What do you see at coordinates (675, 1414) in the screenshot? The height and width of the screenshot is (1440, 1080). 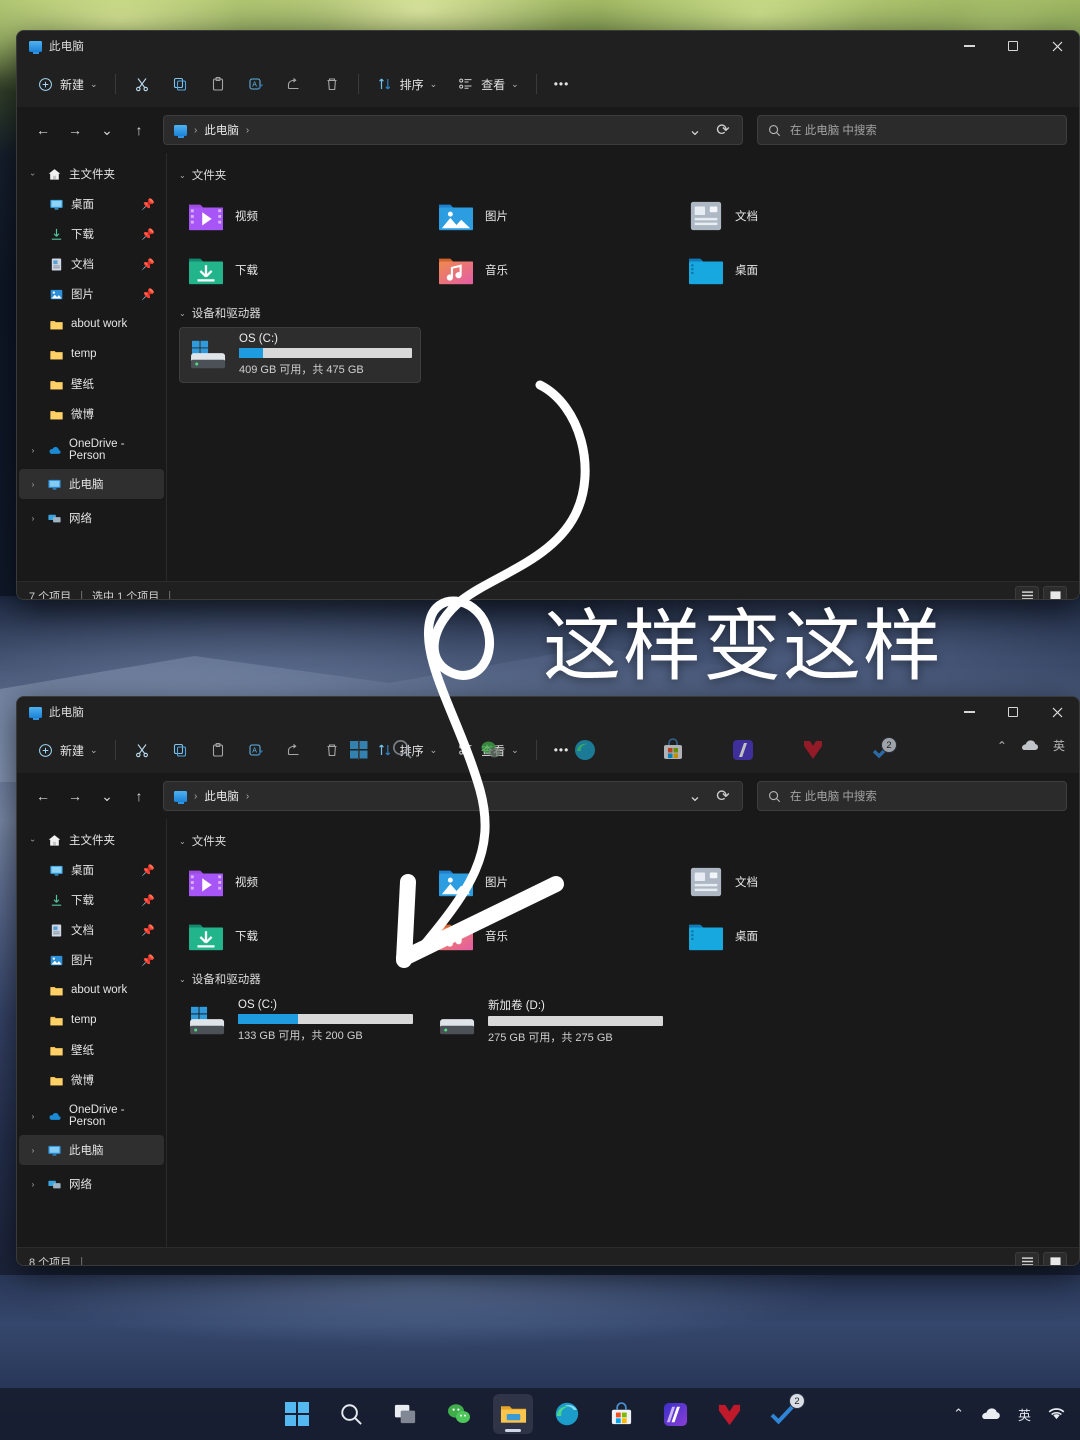 I see `app-button` at bounding box center [675, 1414].